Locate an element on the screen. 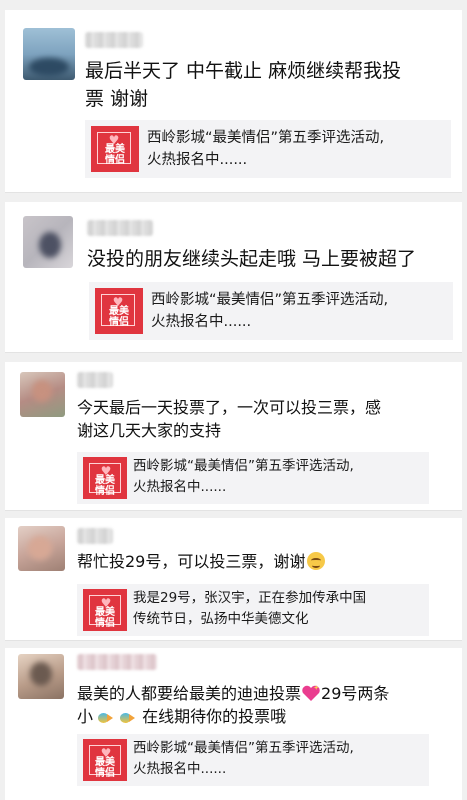 The image size is (467, 800). sparkling-heart-icon is located at coordinates (311, 693).